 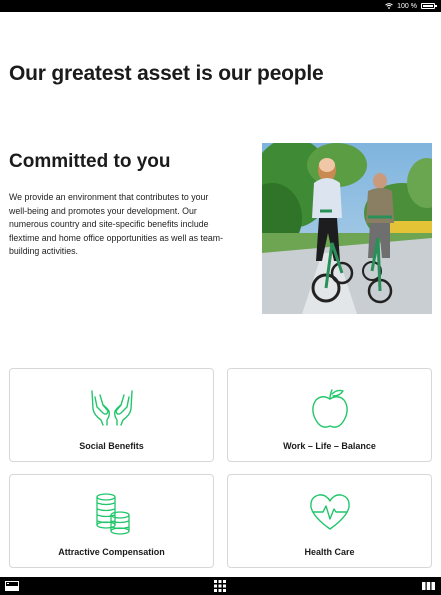 I want to click on card-label: Health Care, so click(x=329, y=552).